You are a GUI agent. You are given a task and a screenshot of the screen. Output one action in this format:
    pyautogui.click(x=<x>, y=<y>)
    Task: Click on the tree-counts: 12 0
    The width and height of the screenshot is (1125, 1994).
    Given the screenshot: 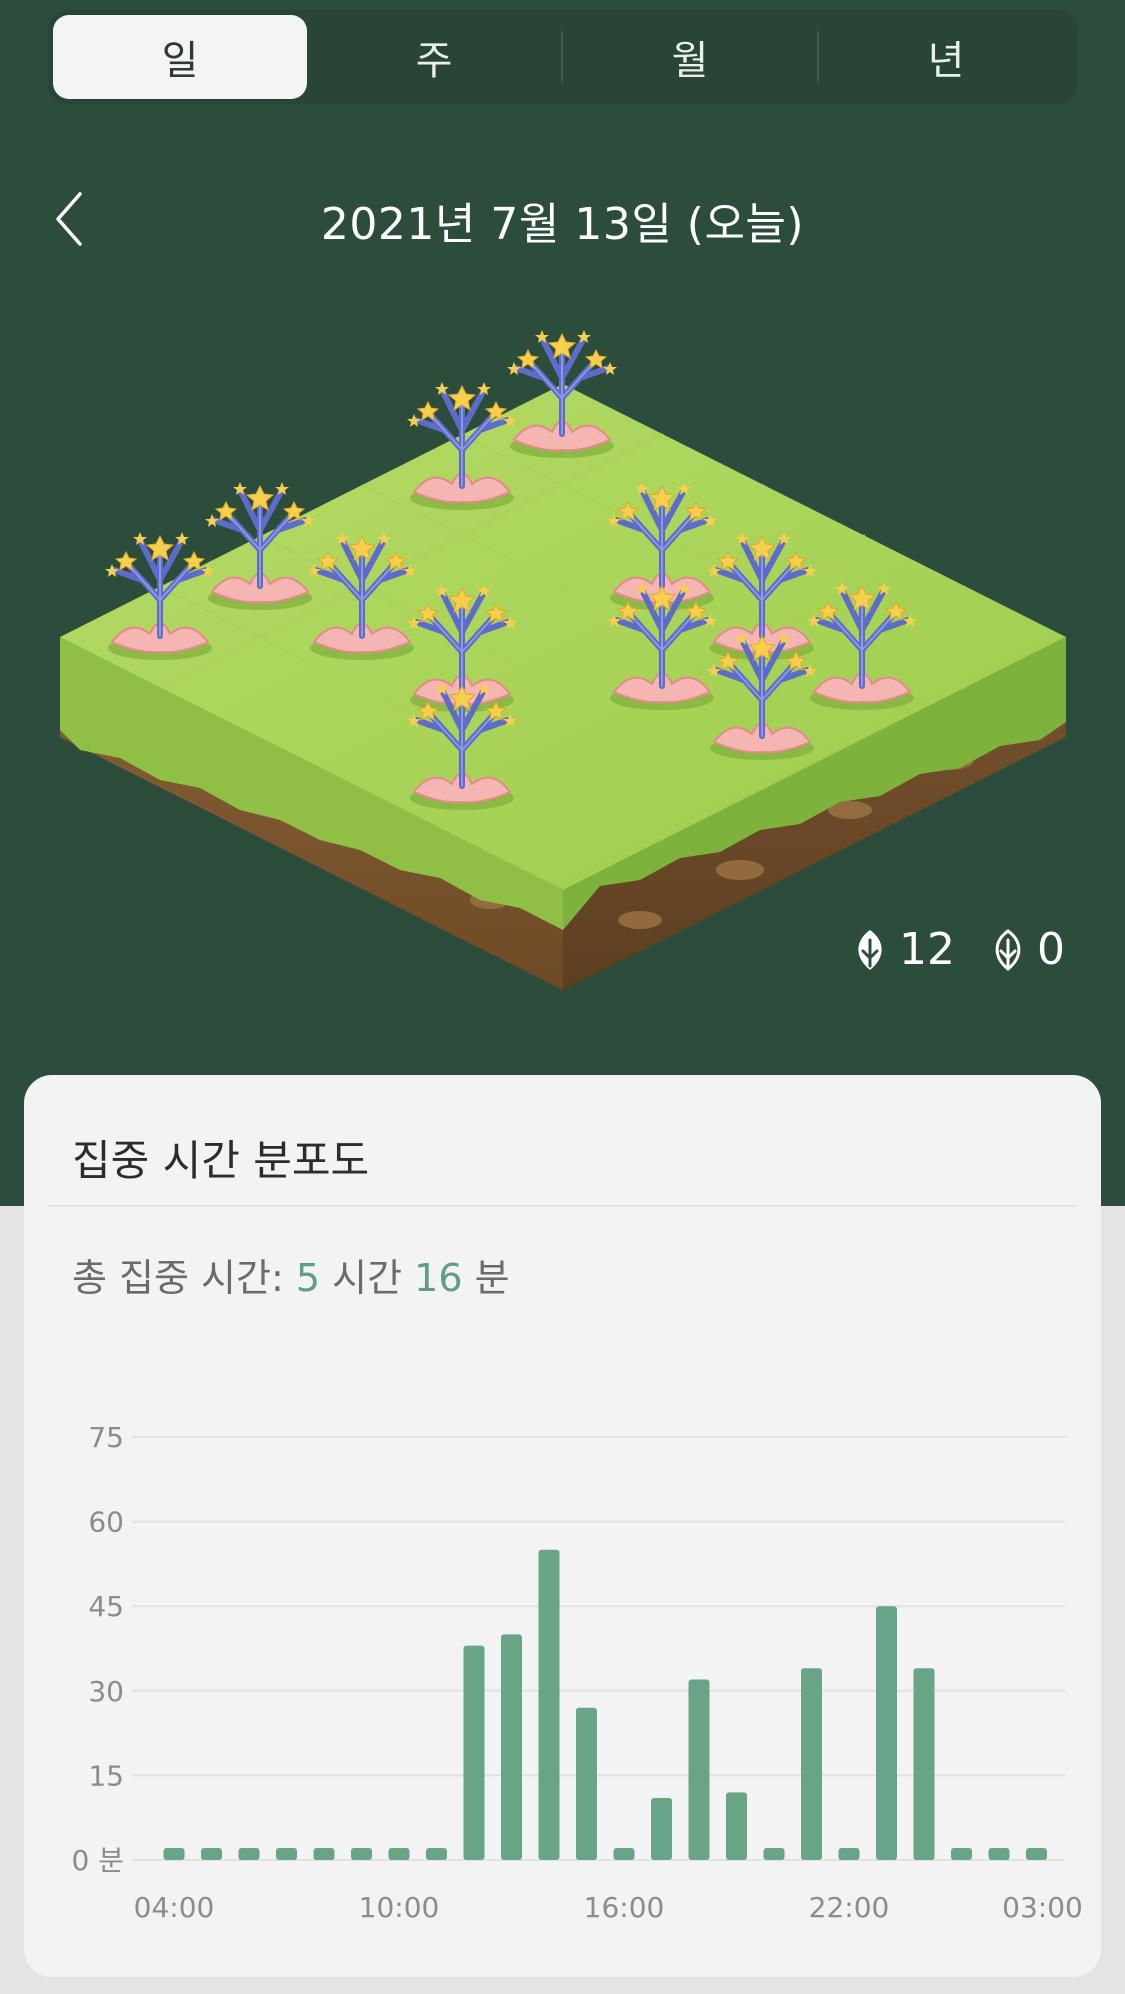 What is the action you would take?
    pyautogui.click(x=941, y=949)
    